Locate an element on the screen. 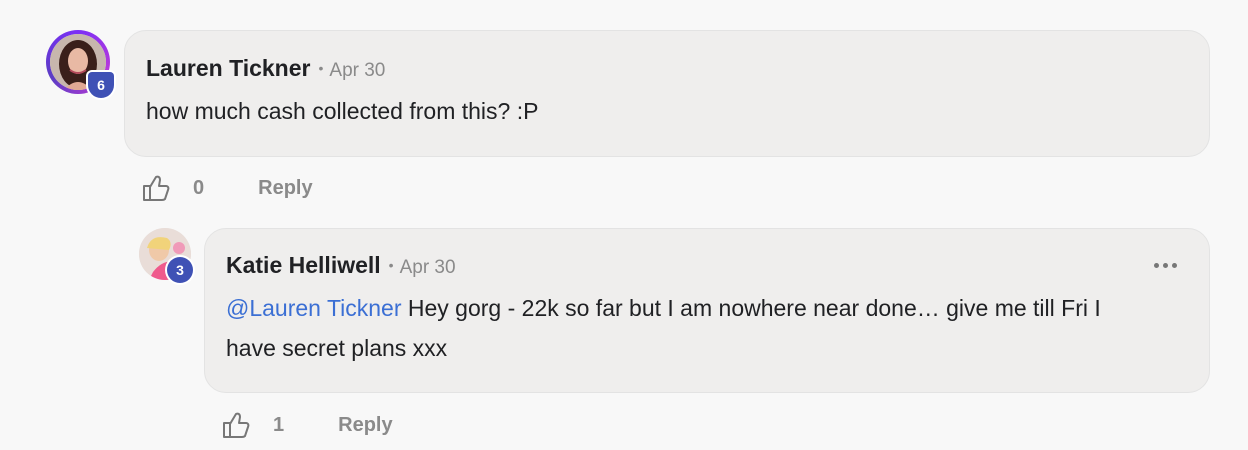 The height and width of the screenshot is (450, 1248). comment-text-line2: have secret plans xxx is located at coordinates (337, 348).